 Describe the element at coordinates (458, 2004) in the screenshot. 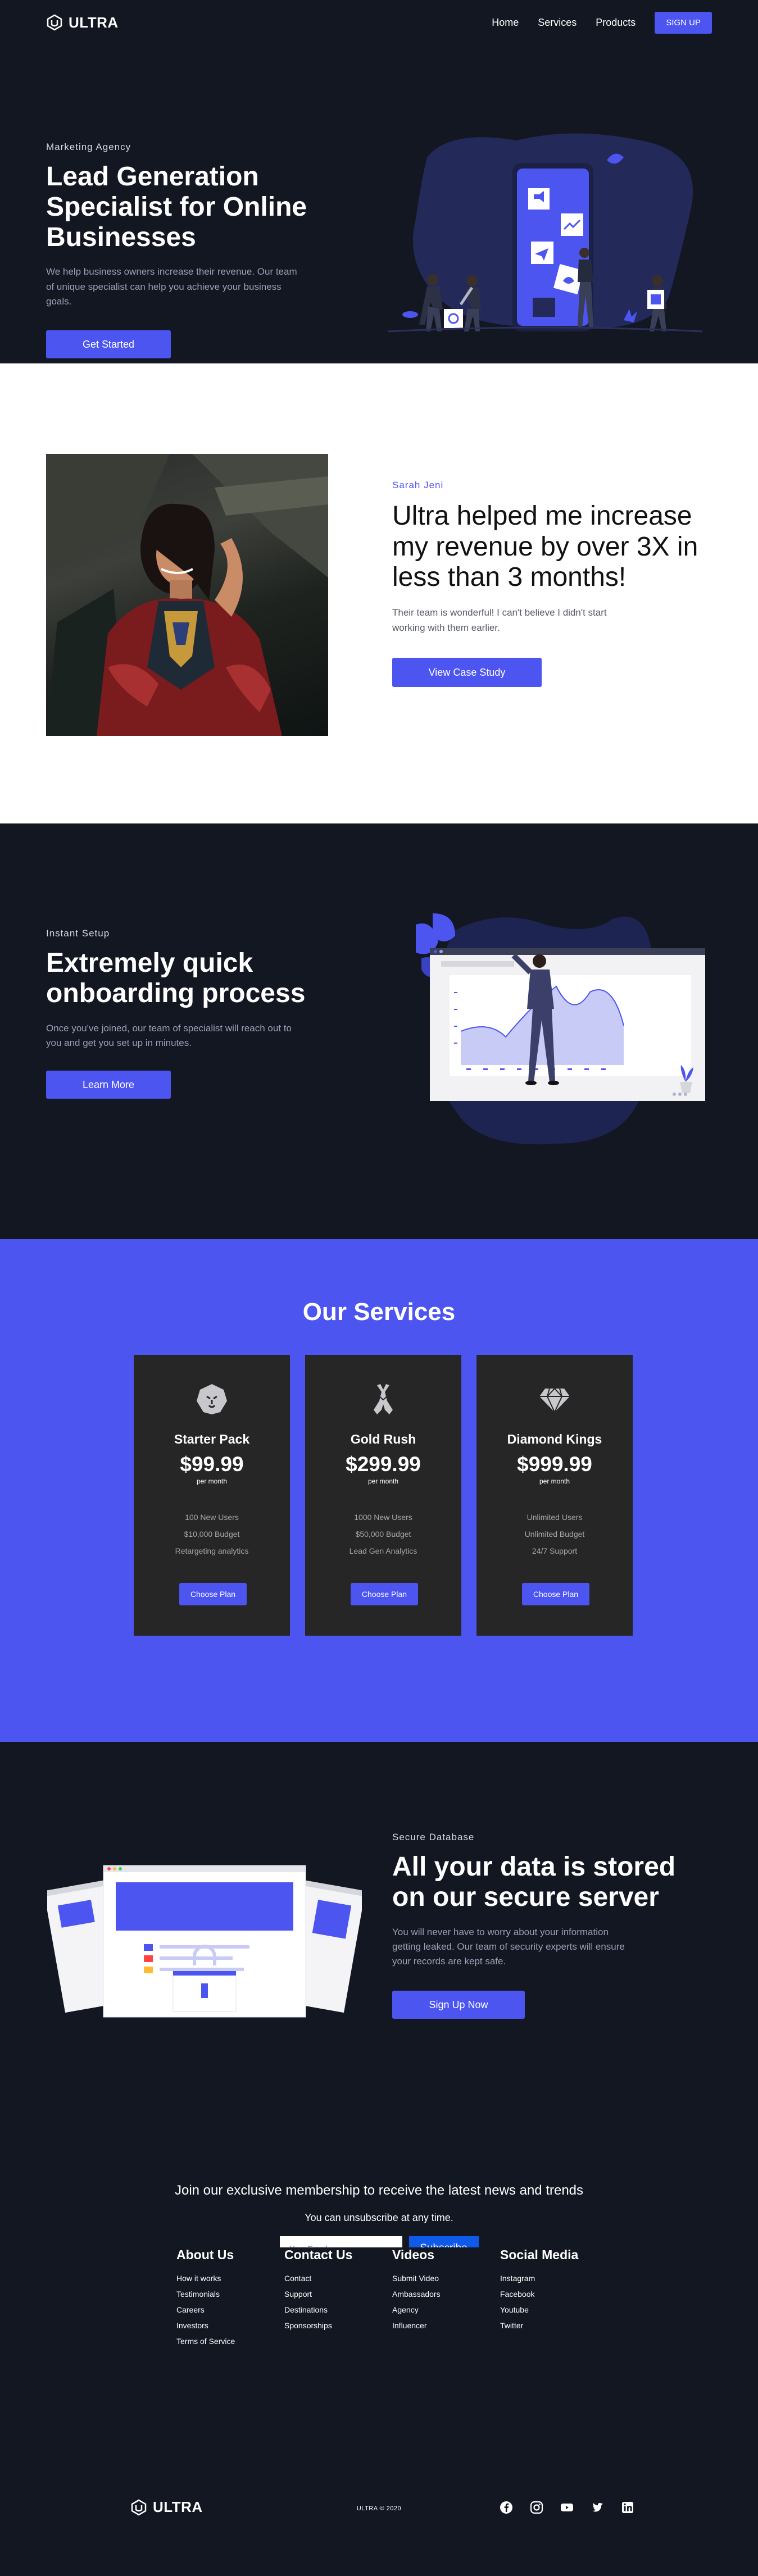

I see `sign-up-now-button: Sign Up Now` at that location.